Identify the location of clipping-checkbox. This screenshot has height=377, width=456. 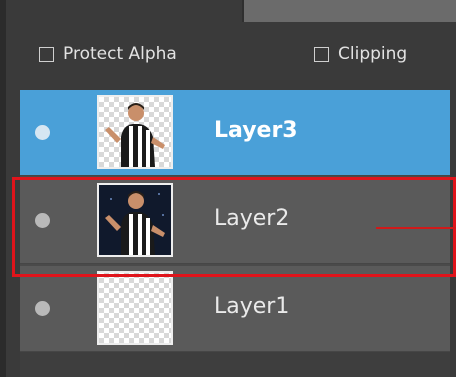
(321, 54).